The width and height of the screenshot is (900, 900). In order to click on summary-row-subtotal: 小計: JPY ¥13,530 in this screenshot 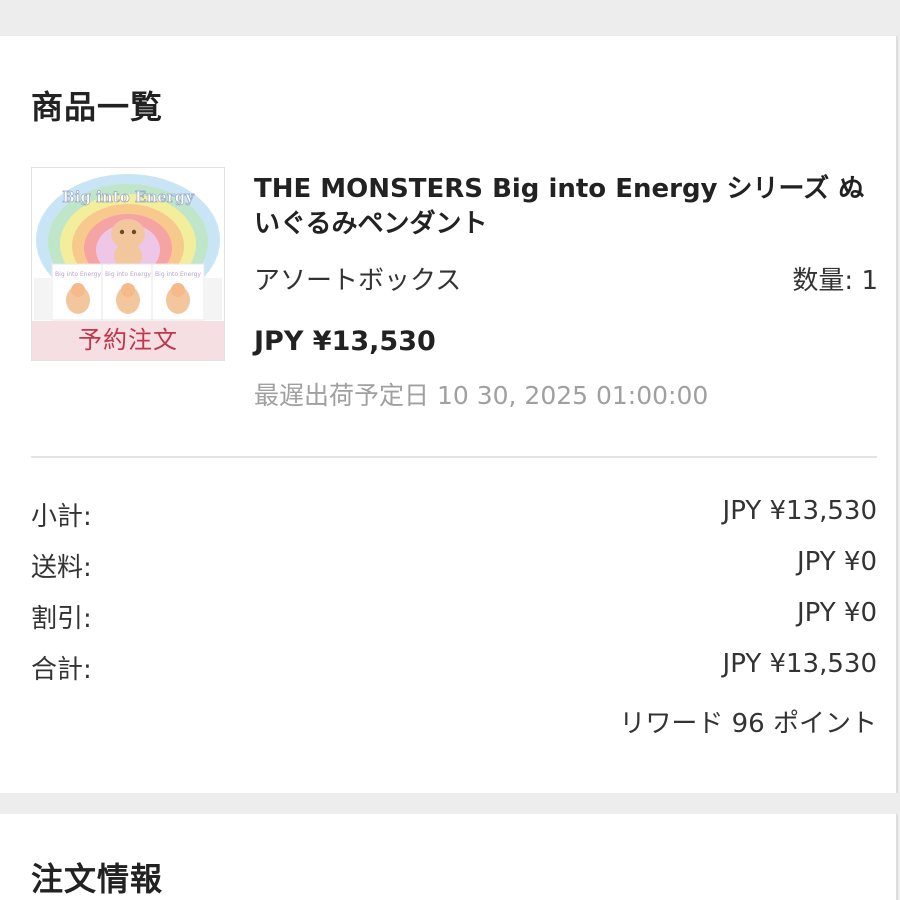, I will do `click(454, 514)`.